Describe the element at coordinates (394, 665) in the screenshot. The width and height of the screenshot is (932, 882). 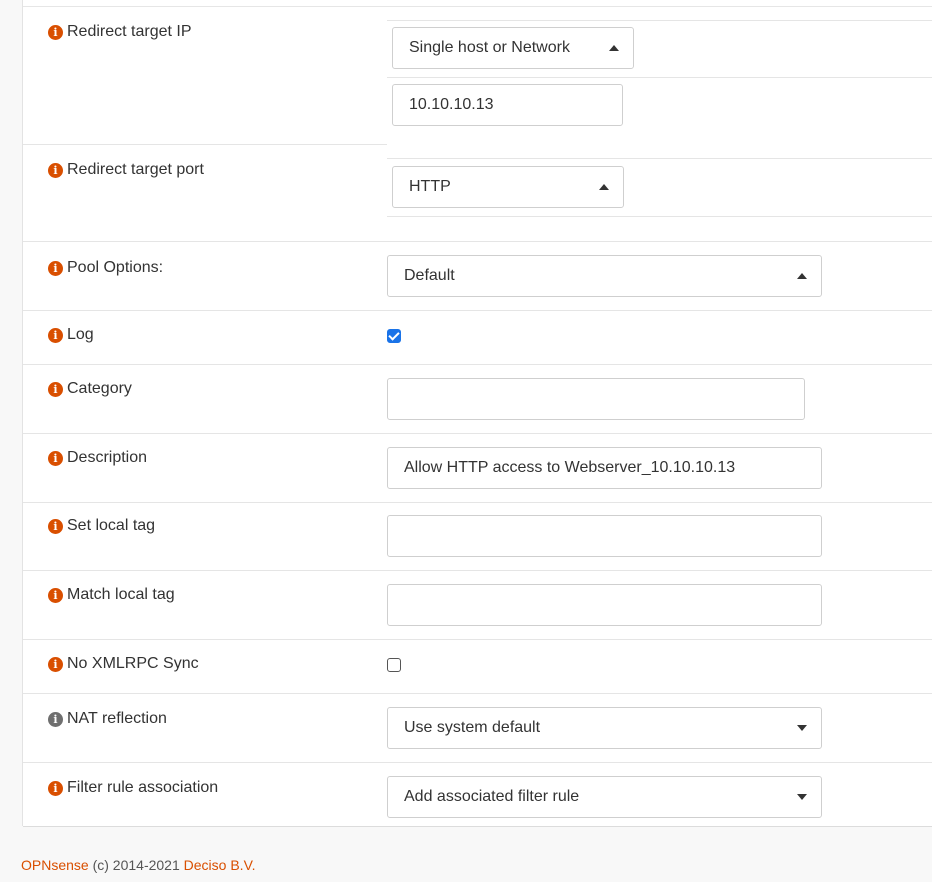
I see `no-xmlrpc-sync-checkbox` at that location.